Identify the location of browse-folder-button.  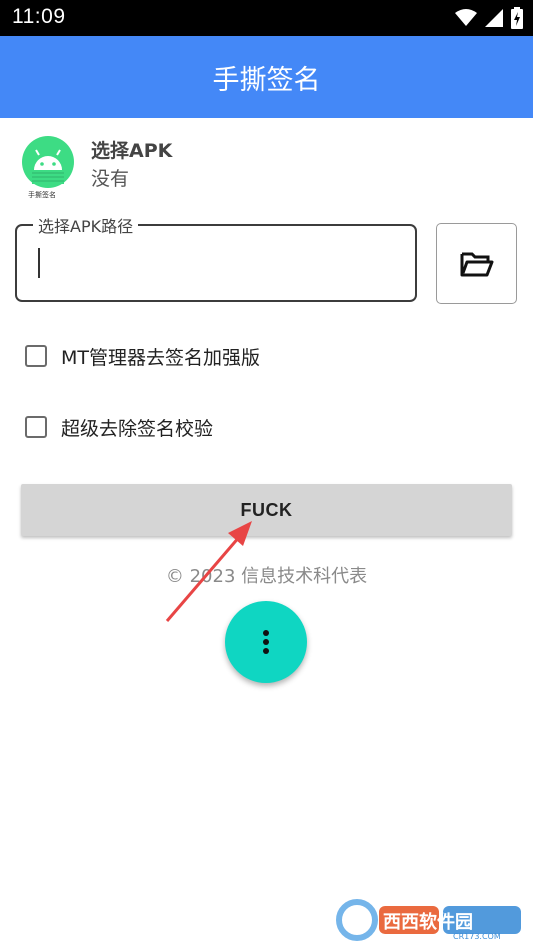
(476, 263).